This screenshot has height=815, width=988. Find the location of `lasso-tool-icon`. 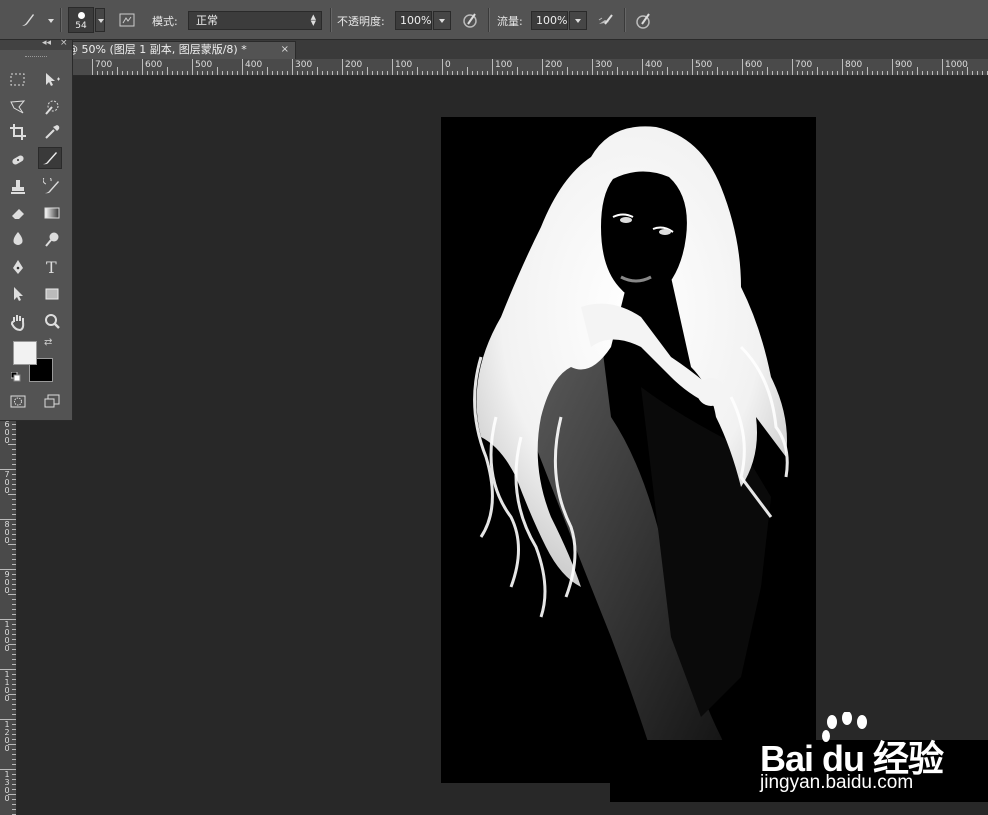

lasso-tool-icon is located at coordinates (18, 107).